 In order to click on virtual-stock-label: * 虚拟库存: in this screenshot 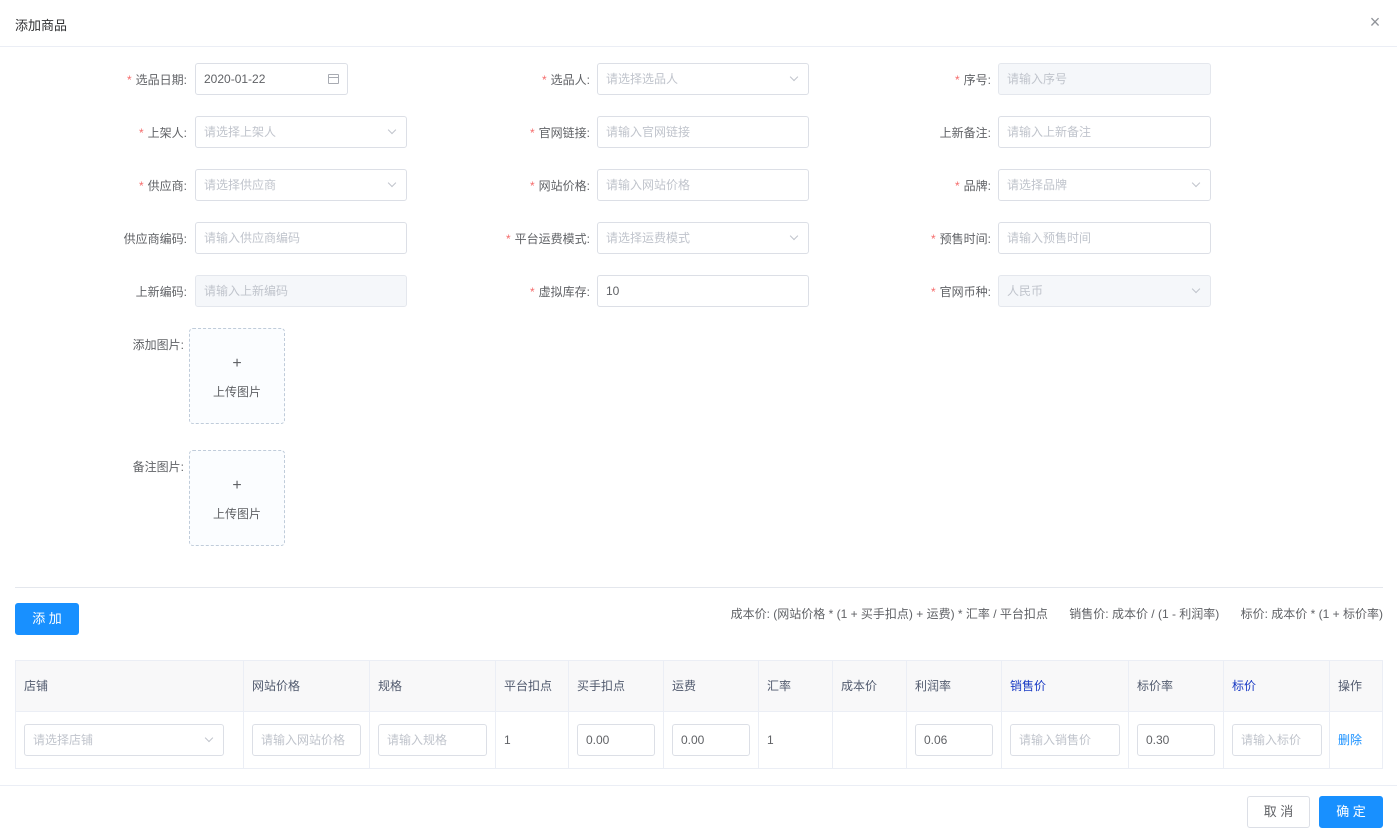, I will do `click(559, 292)`.